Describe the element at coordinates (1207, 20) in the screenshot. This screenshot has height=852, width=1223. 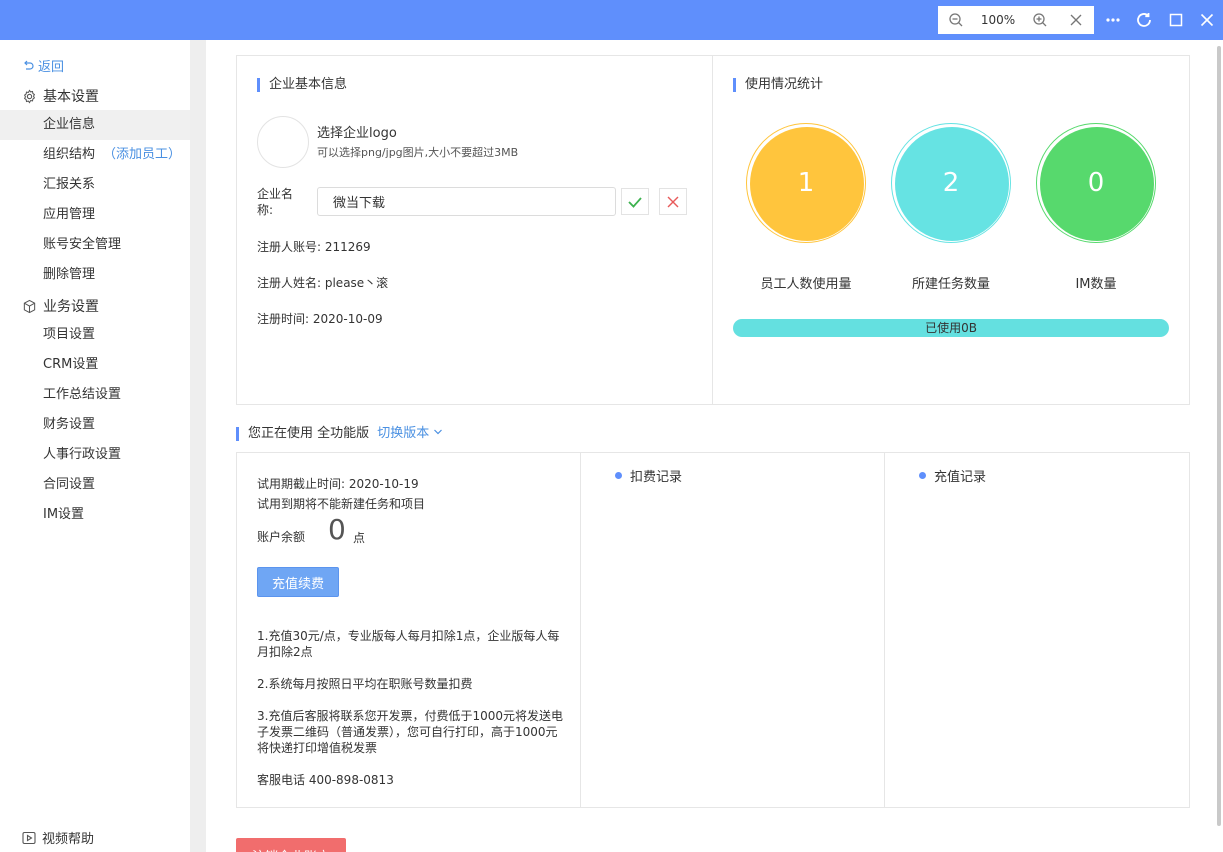
I see `close-window-icon` at that location.